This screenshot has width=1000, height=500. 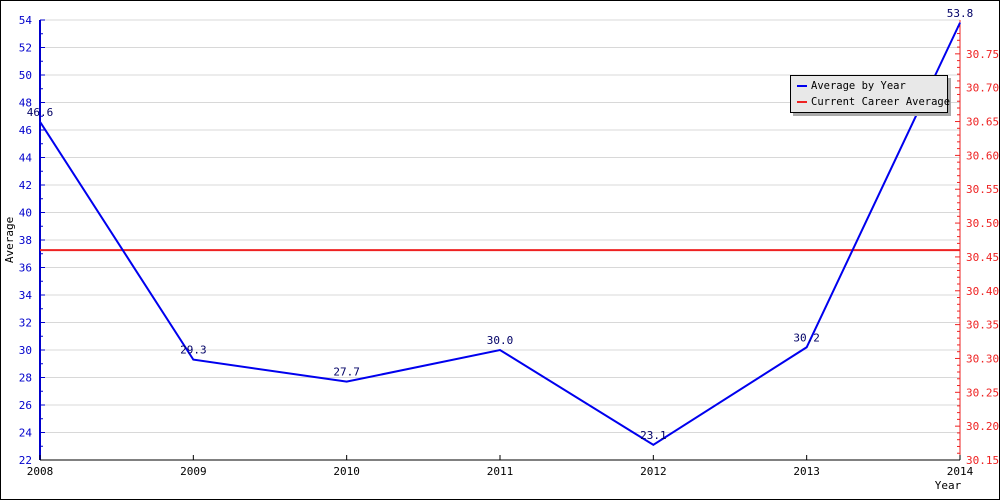 I want to click on data-label: 30.0, so click(x=500, y=340).